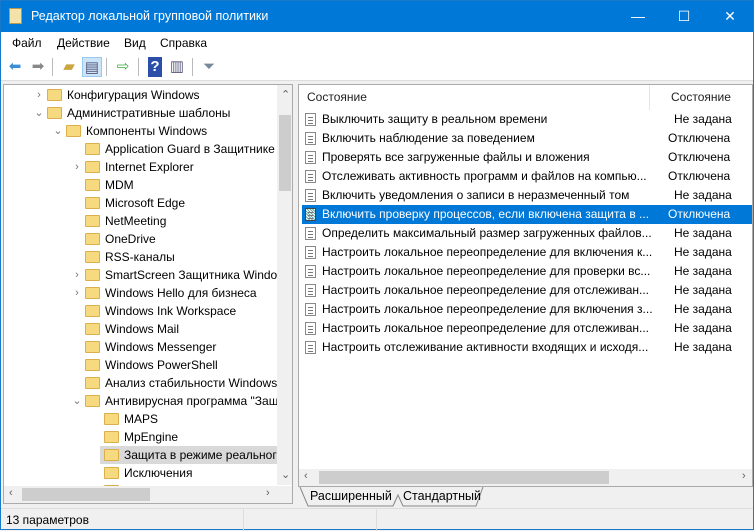 This screenshot has width=754, height=531. What do you see at coordinates (140, 113) in the screenshot?
I see `tree-item: ⌄ Административные шаблоны` at bounding box center [140, 113].